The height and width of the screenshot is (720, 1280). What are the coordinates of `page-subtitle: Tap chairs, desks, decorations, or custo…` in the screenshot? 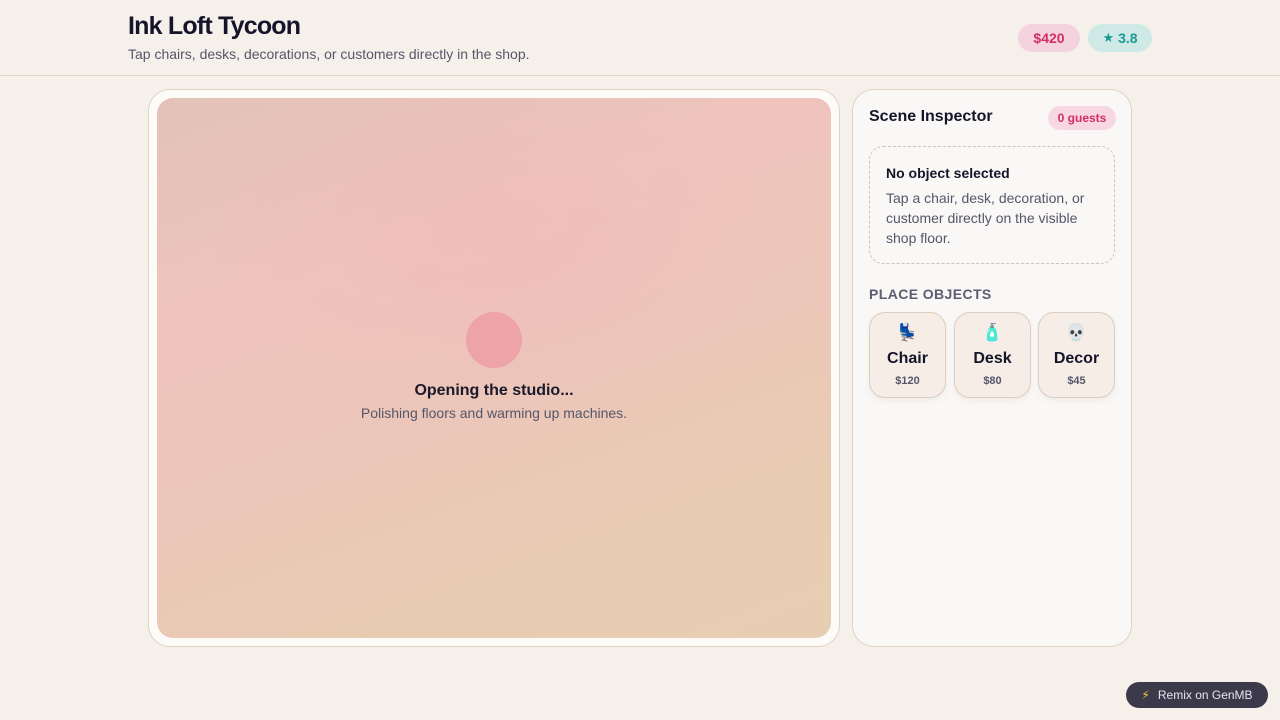 It's located at (329, 54).